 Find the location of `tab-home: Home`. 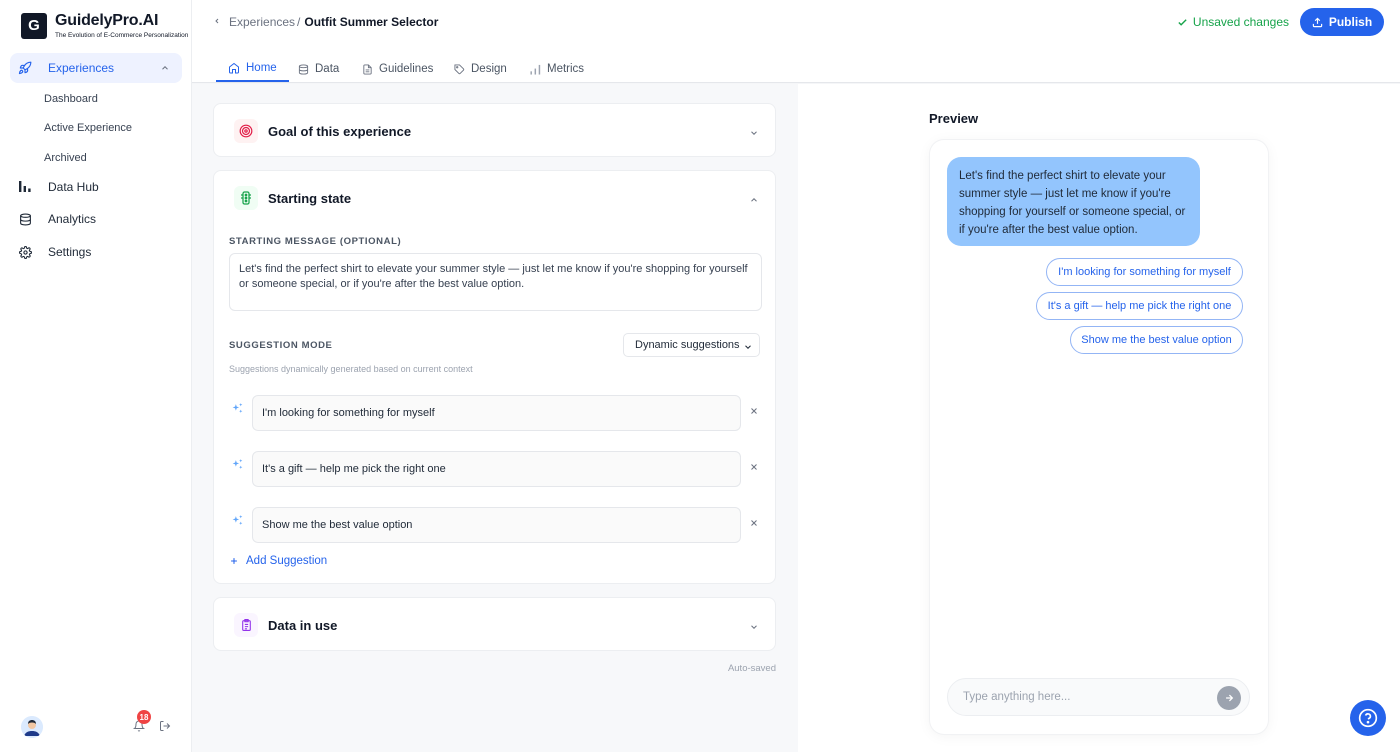

tab-home: Home is located at coordinates (252, 69).